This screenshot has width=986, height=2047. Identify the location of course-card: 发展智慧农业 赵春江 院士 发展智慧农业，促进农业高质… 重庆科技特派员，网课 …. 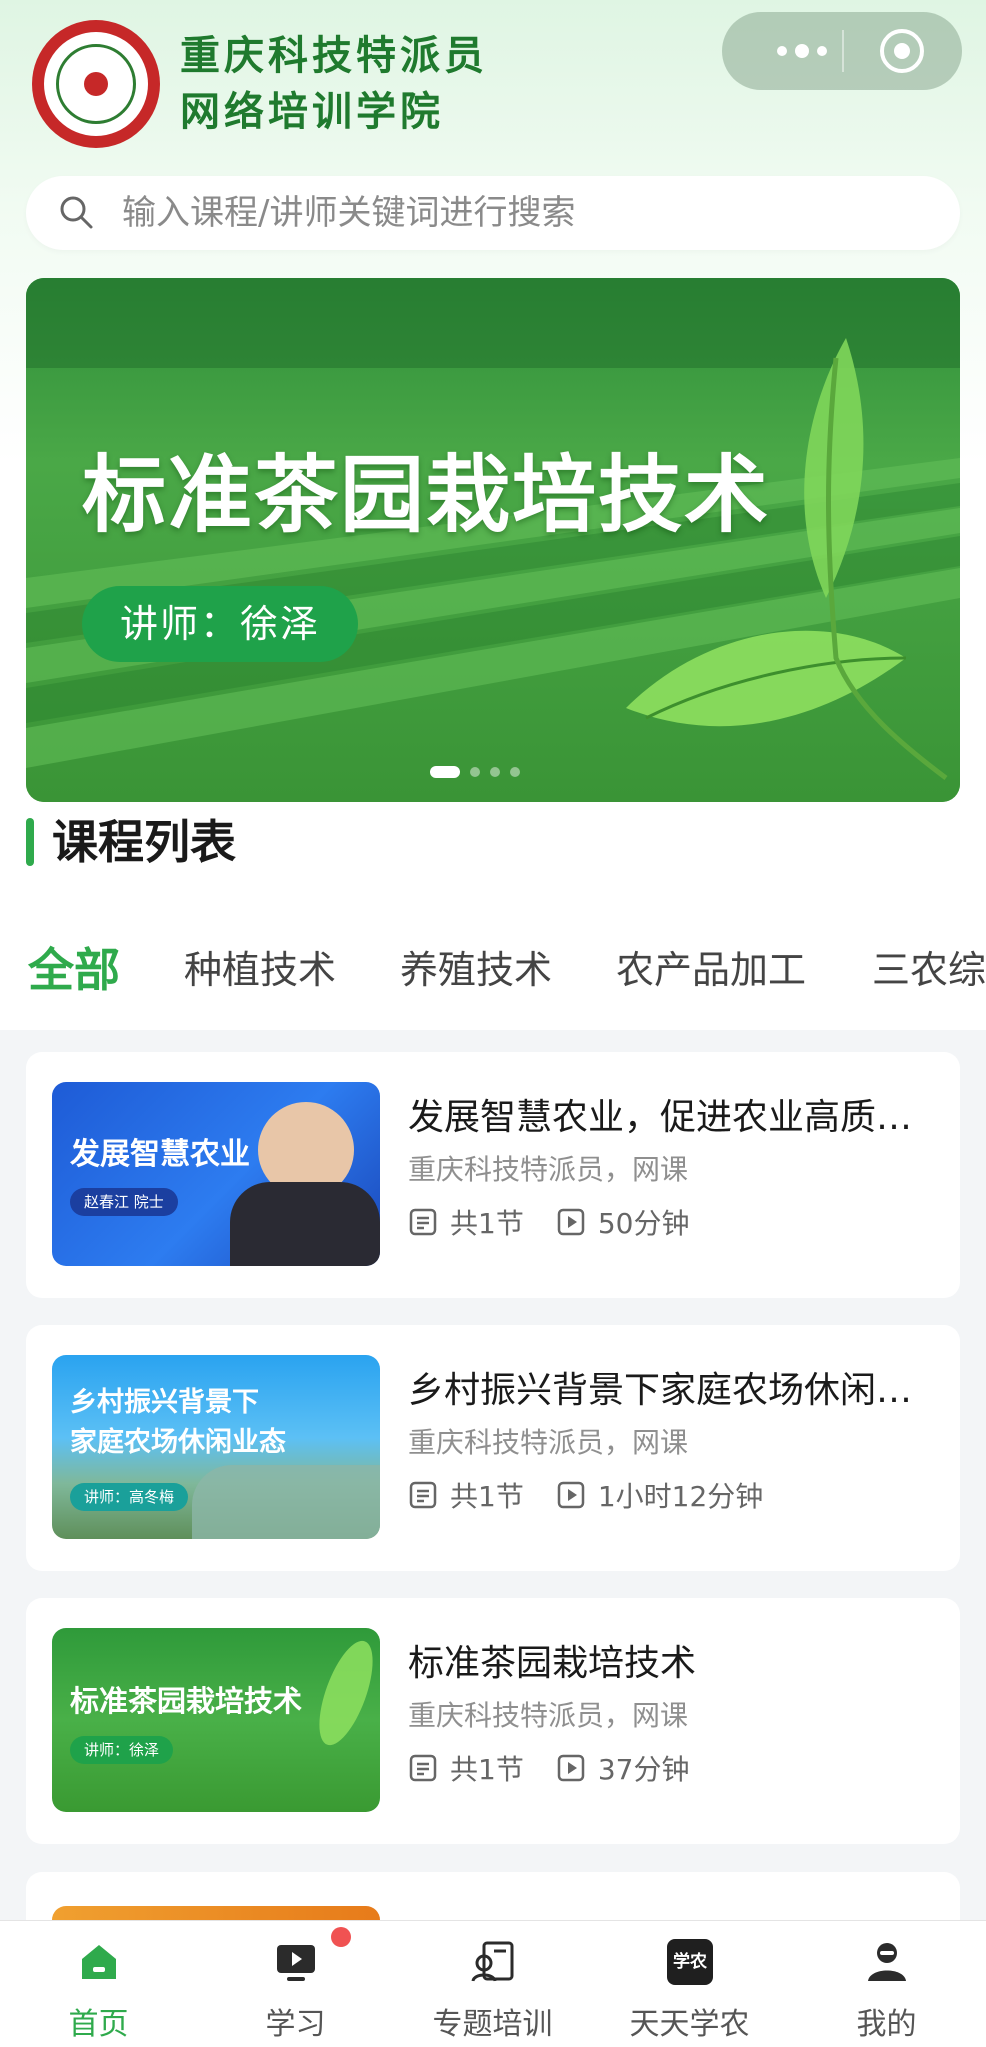
(493, 1175).